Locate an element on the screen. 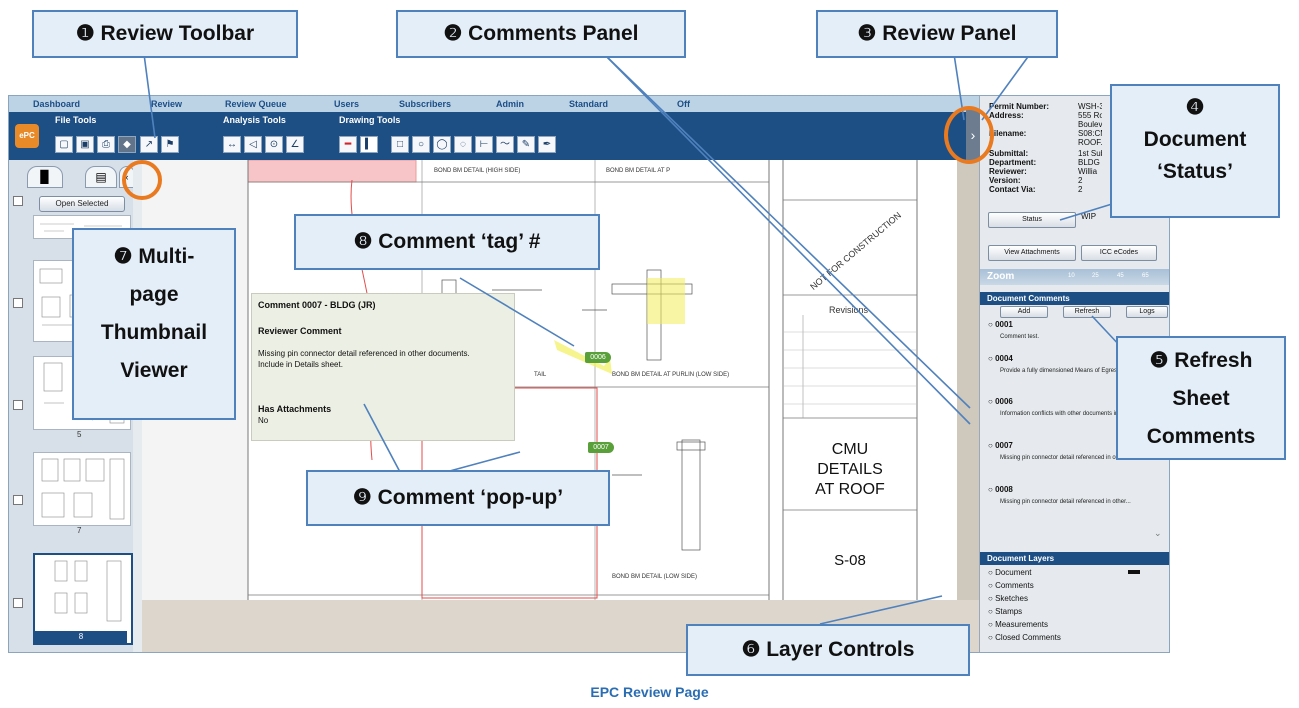  callout-thumbnail-viewer: ❼ Multi- page Thumbnail Viewer is located at coordinates (154, 324).